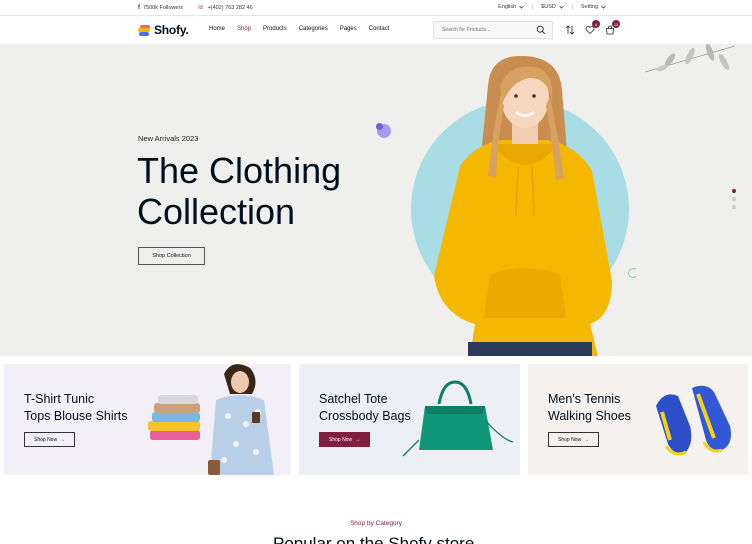 This screenshot has width=752, height=544. What do you see at coordinates (168, 138) in the screenshot?
I see `hero-subtitle: New Arrivals 2023` at bounding box center [168, 138].